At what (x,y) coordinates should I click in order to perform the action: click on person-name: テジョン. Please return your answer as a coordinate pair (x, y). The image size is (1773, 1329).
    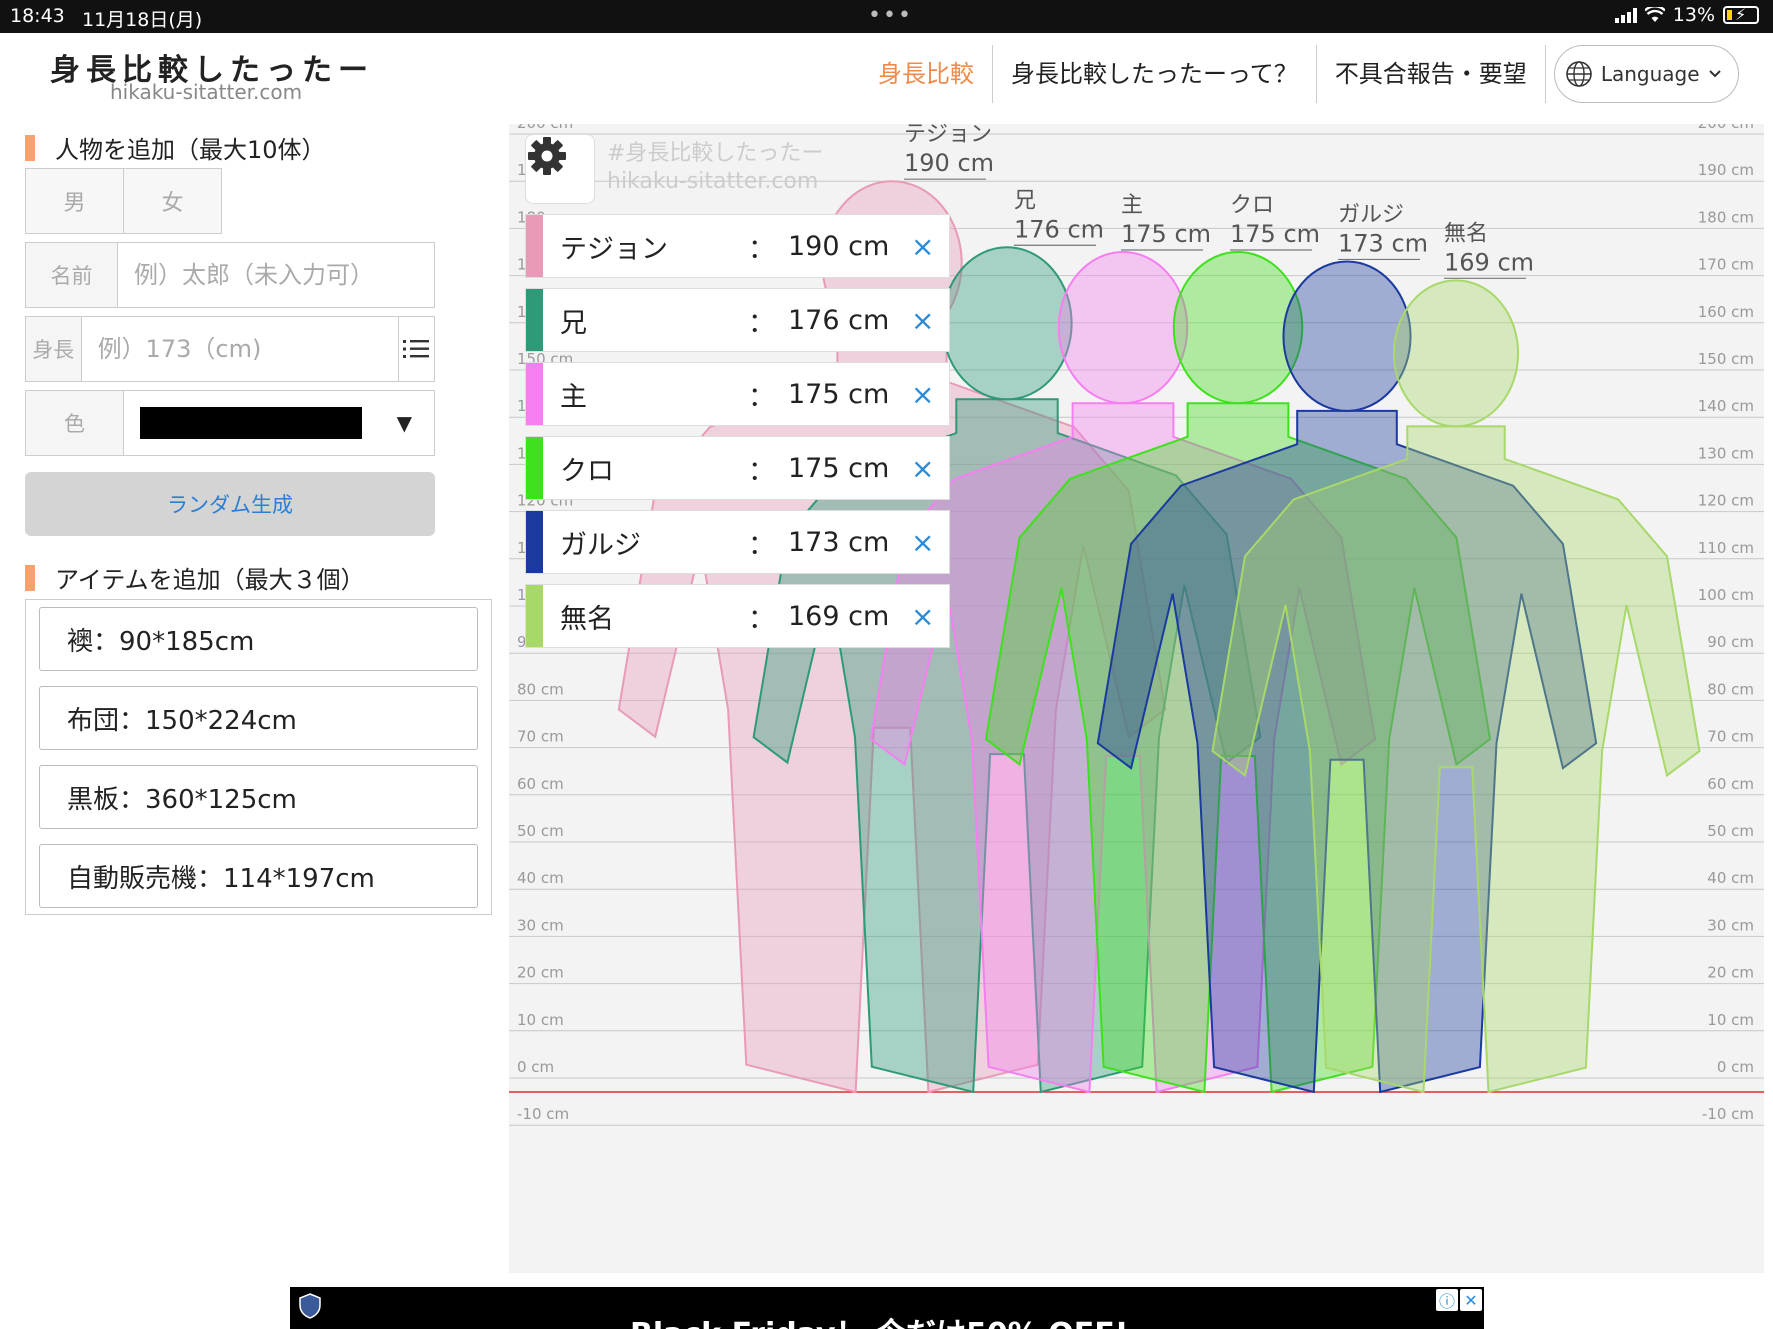
    Looking at the image, I should click on (614, 249).